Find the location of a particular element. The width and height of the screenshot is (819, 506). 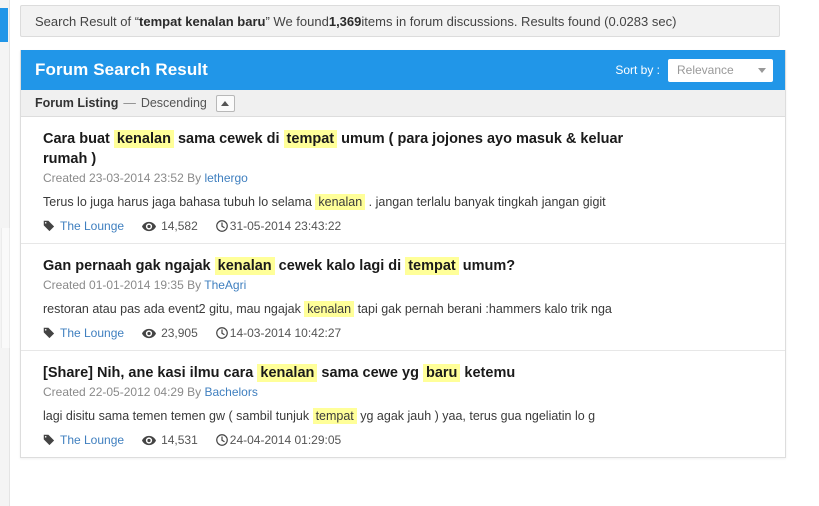

result-meta: The Lounge 23,905 14-03-2014 10:42:27 is located at coordinates (407, 333).